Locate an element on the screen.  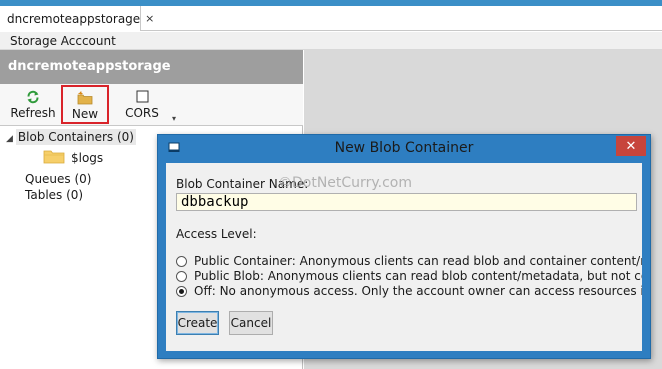
cors-label: CORS is located at coordinates (142, 113).